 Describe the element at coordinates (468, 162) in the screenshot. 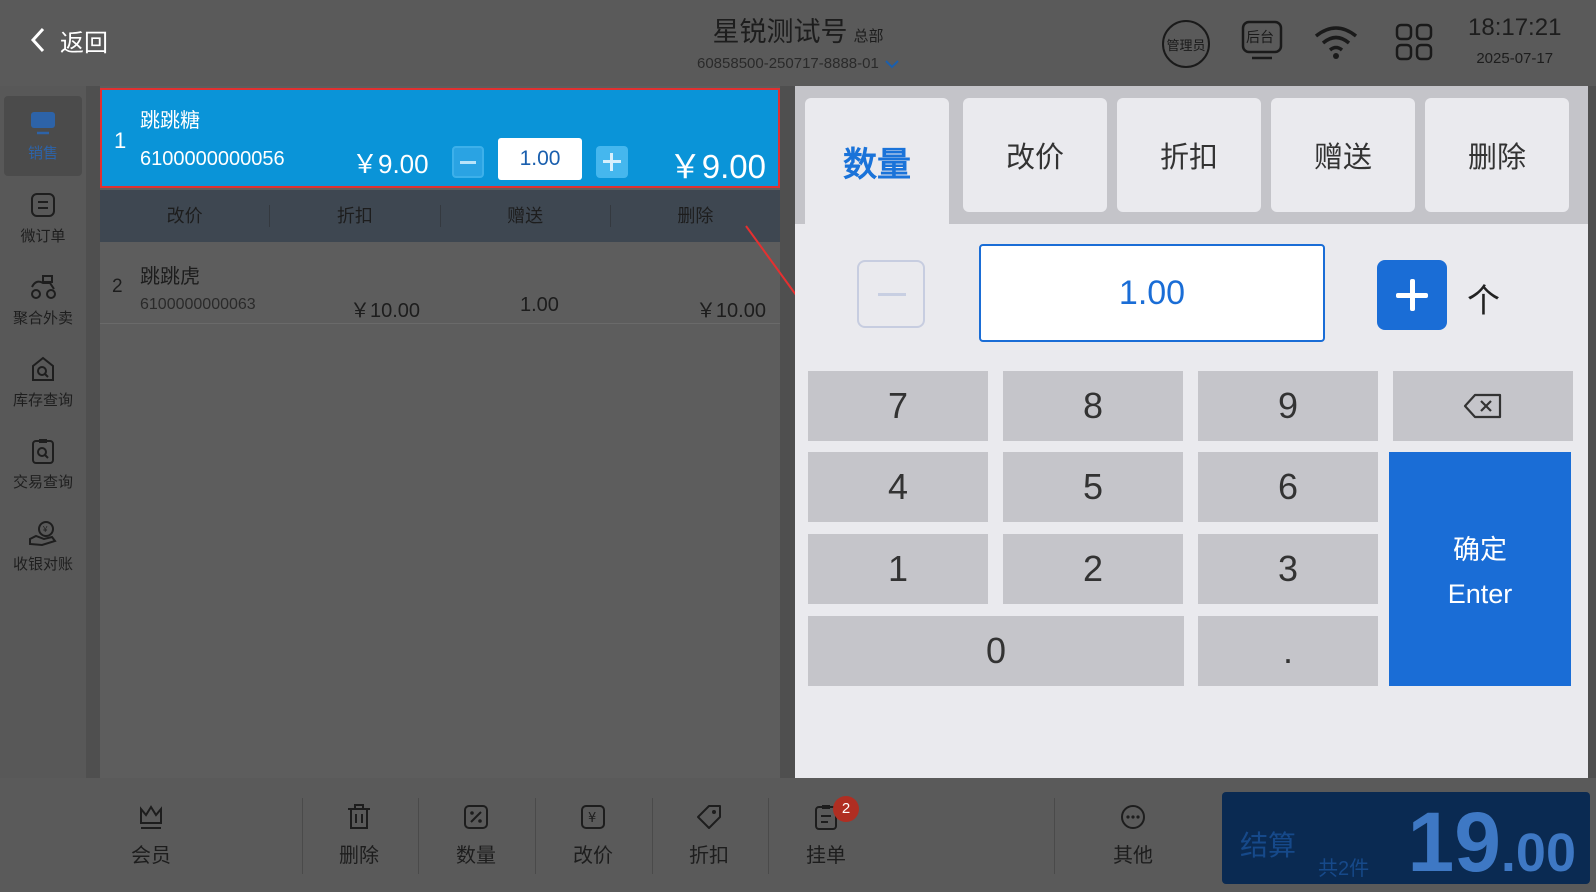

I see `row-decrease-button` at that location.